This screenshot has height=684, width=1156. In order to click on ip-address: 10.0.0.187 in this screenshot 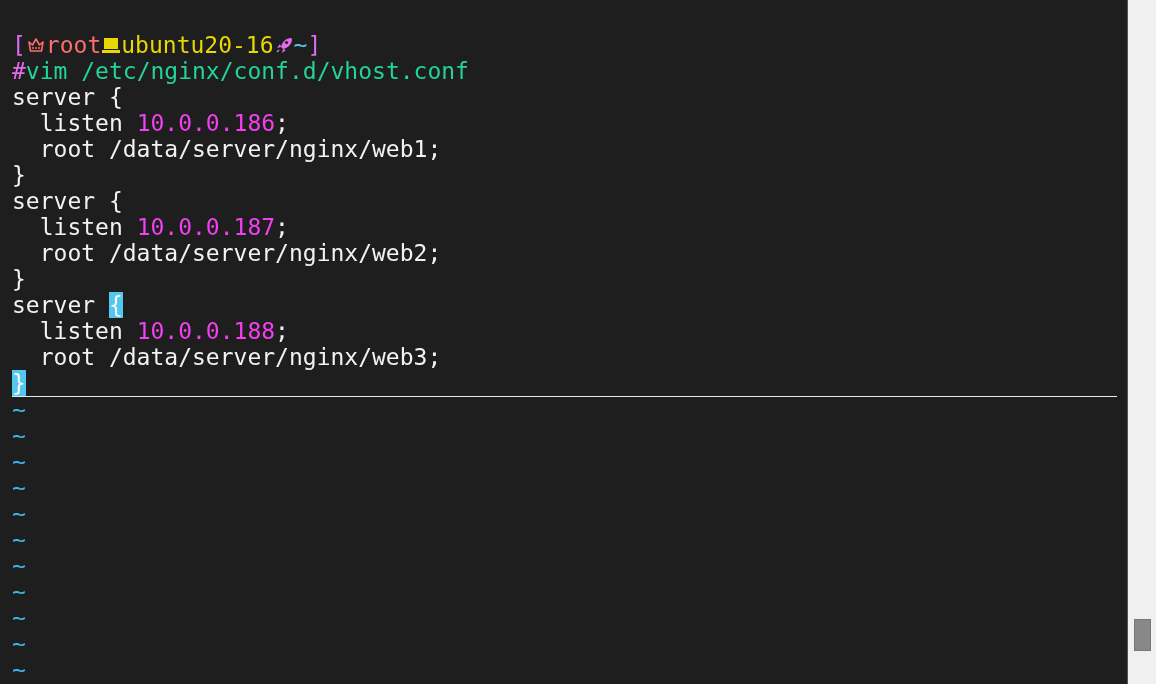, I will do `click(206, 227)`.